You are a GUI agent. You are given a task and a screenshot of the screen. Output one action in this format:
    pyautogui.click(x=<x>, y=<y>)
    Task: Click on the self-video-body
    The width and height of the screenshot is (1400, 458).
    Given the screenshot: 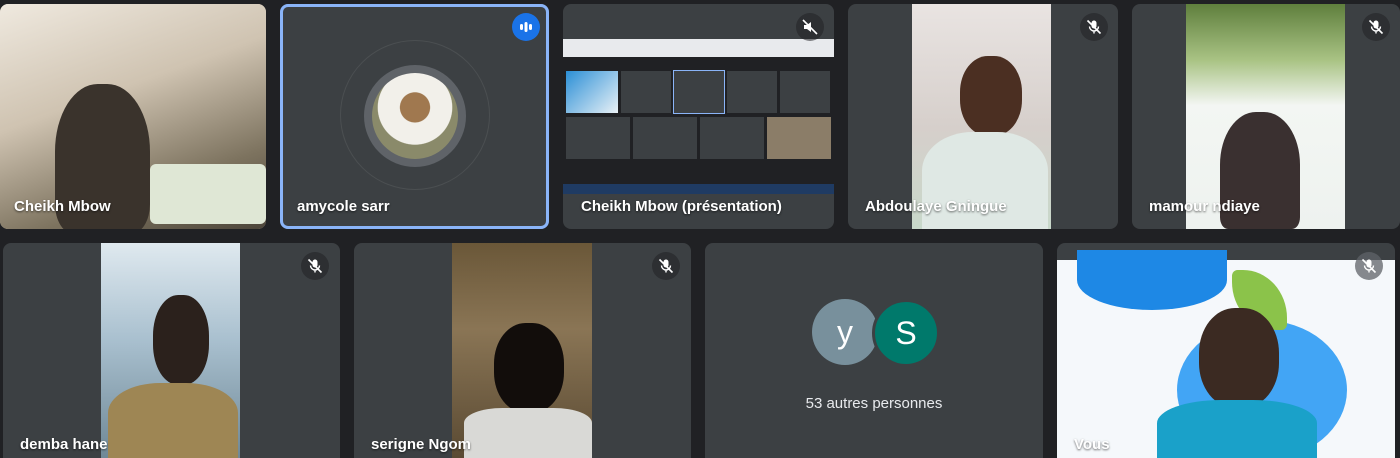 What is the action you would take?
    pyautogui.click(x=1237, y=429)
    